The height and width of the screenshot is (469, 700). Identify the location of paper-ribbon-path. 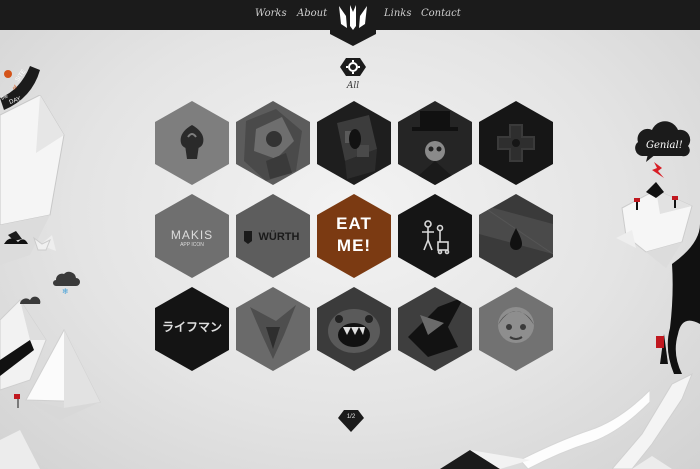
(585, 429).